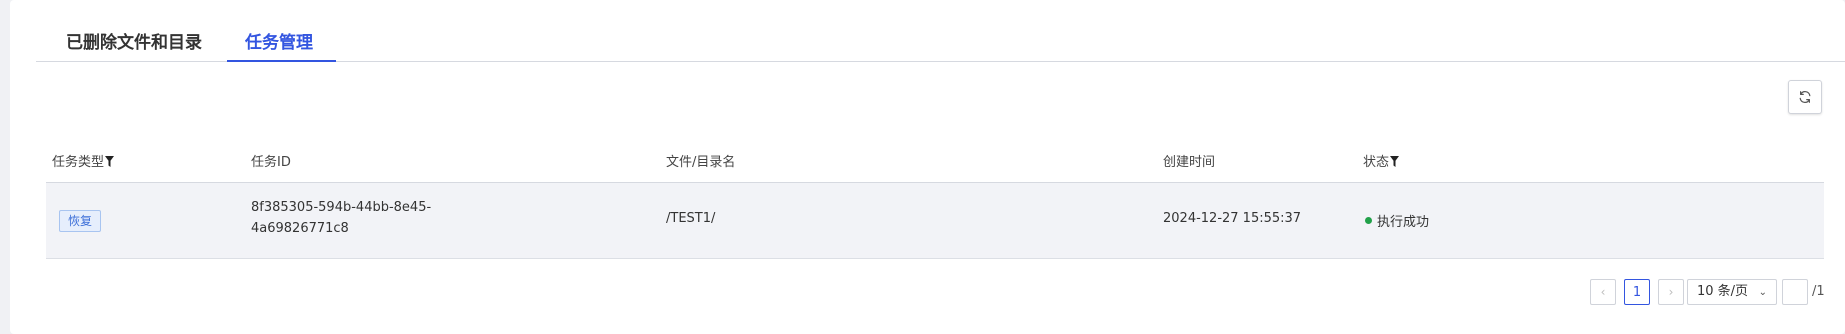 Image resolution: width=1845 pixels, height=334 pixels. What do you see at coordinates (1603, 292) in the screenshot?
I see `prev-page-button: ‹` at bounding box center [1603, 292].